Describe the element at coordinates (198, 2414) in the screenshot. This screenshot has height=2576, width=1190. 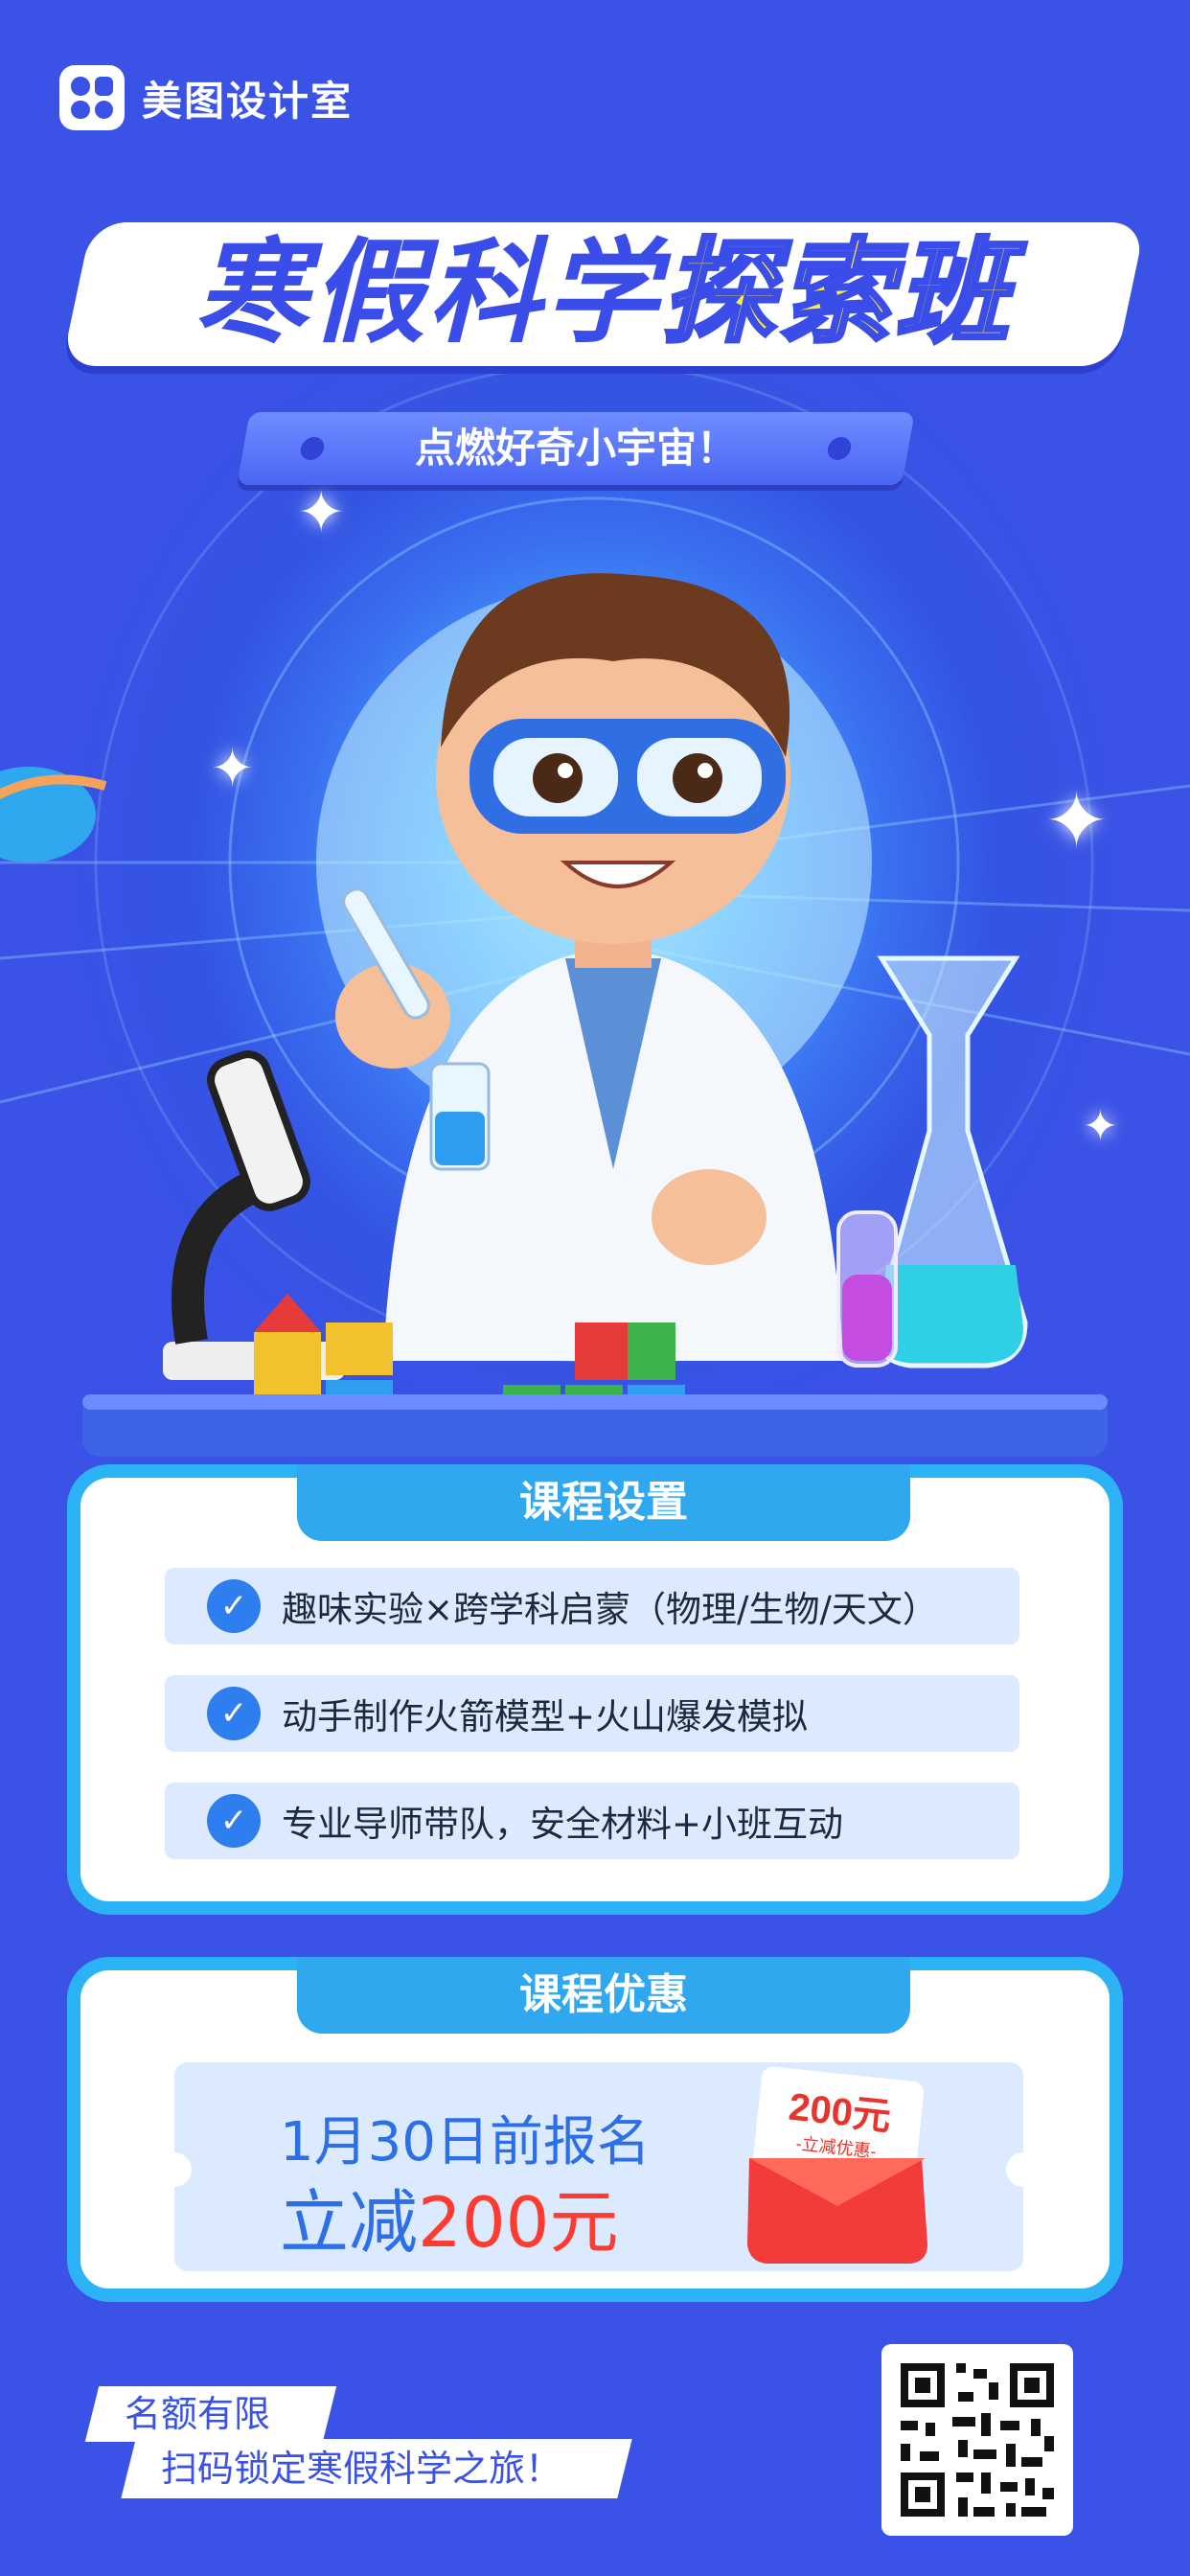
I see `footer-limited: 名额有限` at that location.